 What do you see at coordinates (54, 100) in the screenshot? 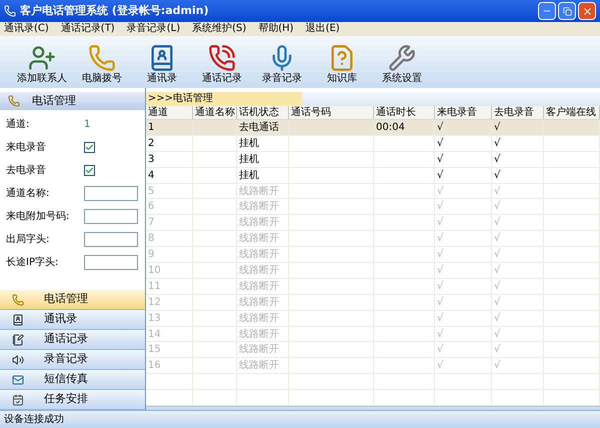
I see `panel-title: 电话管理` at bounding box center [54, 100].